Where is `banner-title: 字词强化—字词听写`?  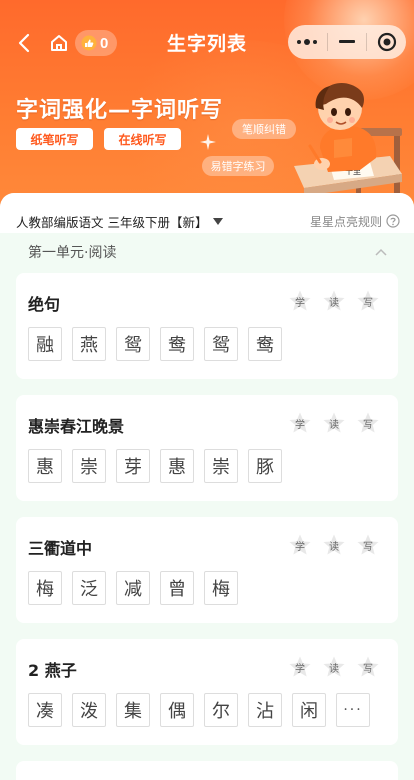
banner-title: 字词强化—字词听写 is located at coordinates (120, 110).